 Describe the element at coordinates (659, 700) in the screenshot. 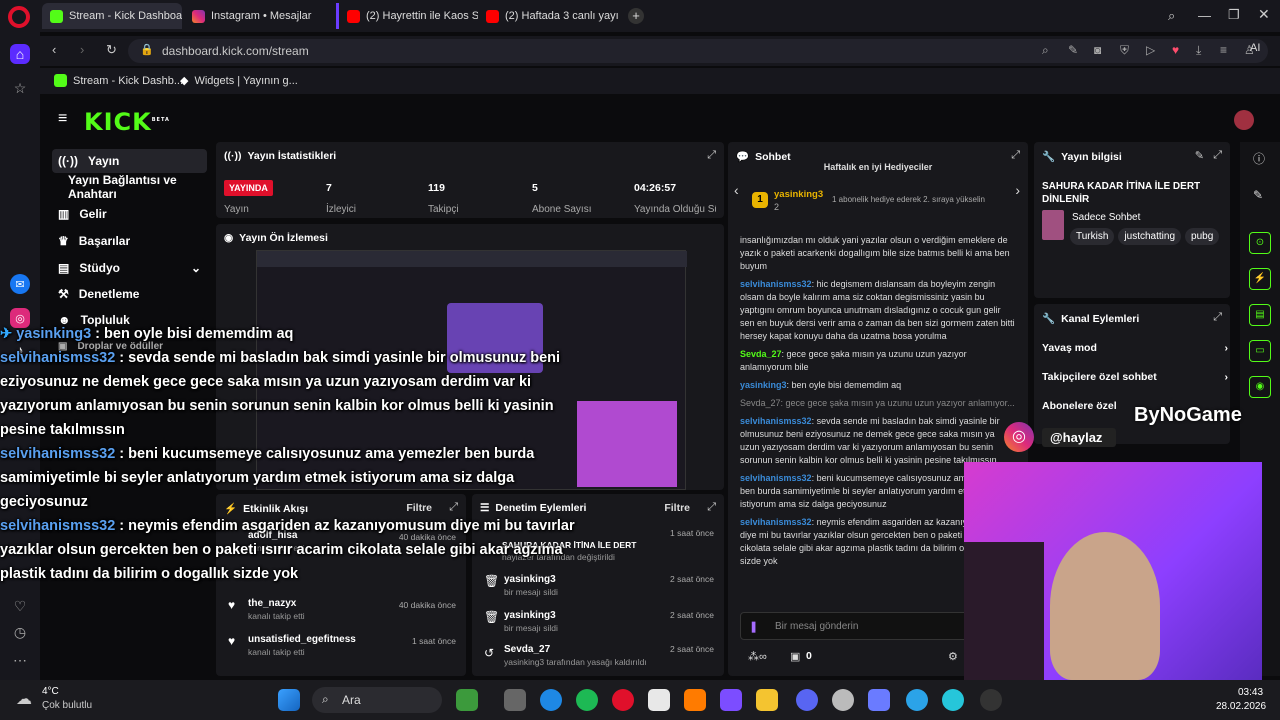

I see `store-icon` at that location.